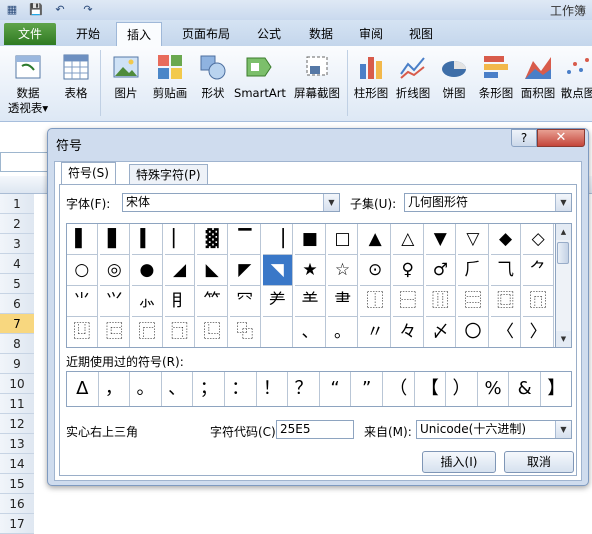 This screenshot has width=592, height=534. What do you see at coordinates (459, 462) in the screenshot?
I see `insert-button: 插入(I)` at bounding box center [459, 462].